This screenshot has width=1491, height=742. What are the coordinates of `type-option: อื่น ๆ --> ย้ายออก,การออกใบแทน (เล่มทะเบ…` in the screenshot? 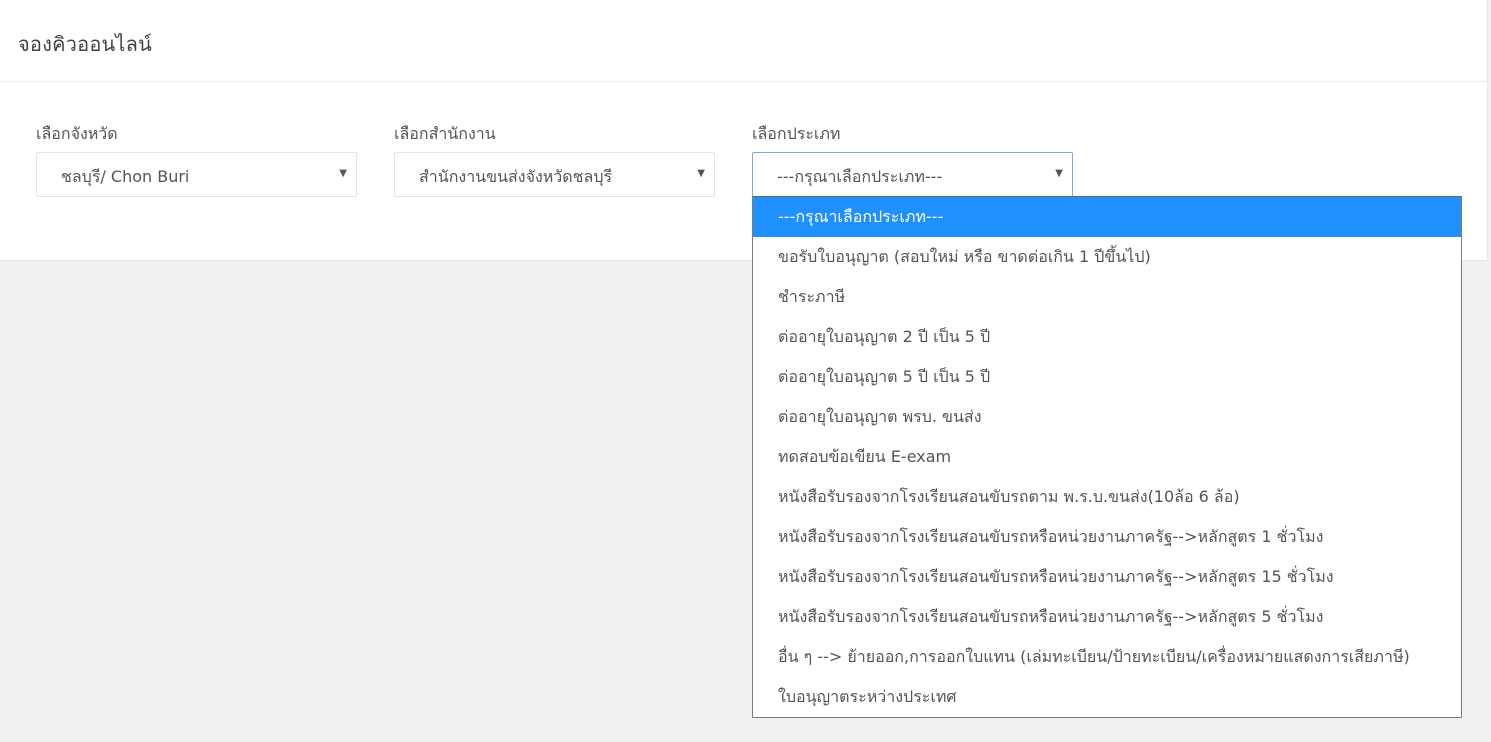 It's located at (1107, 657).